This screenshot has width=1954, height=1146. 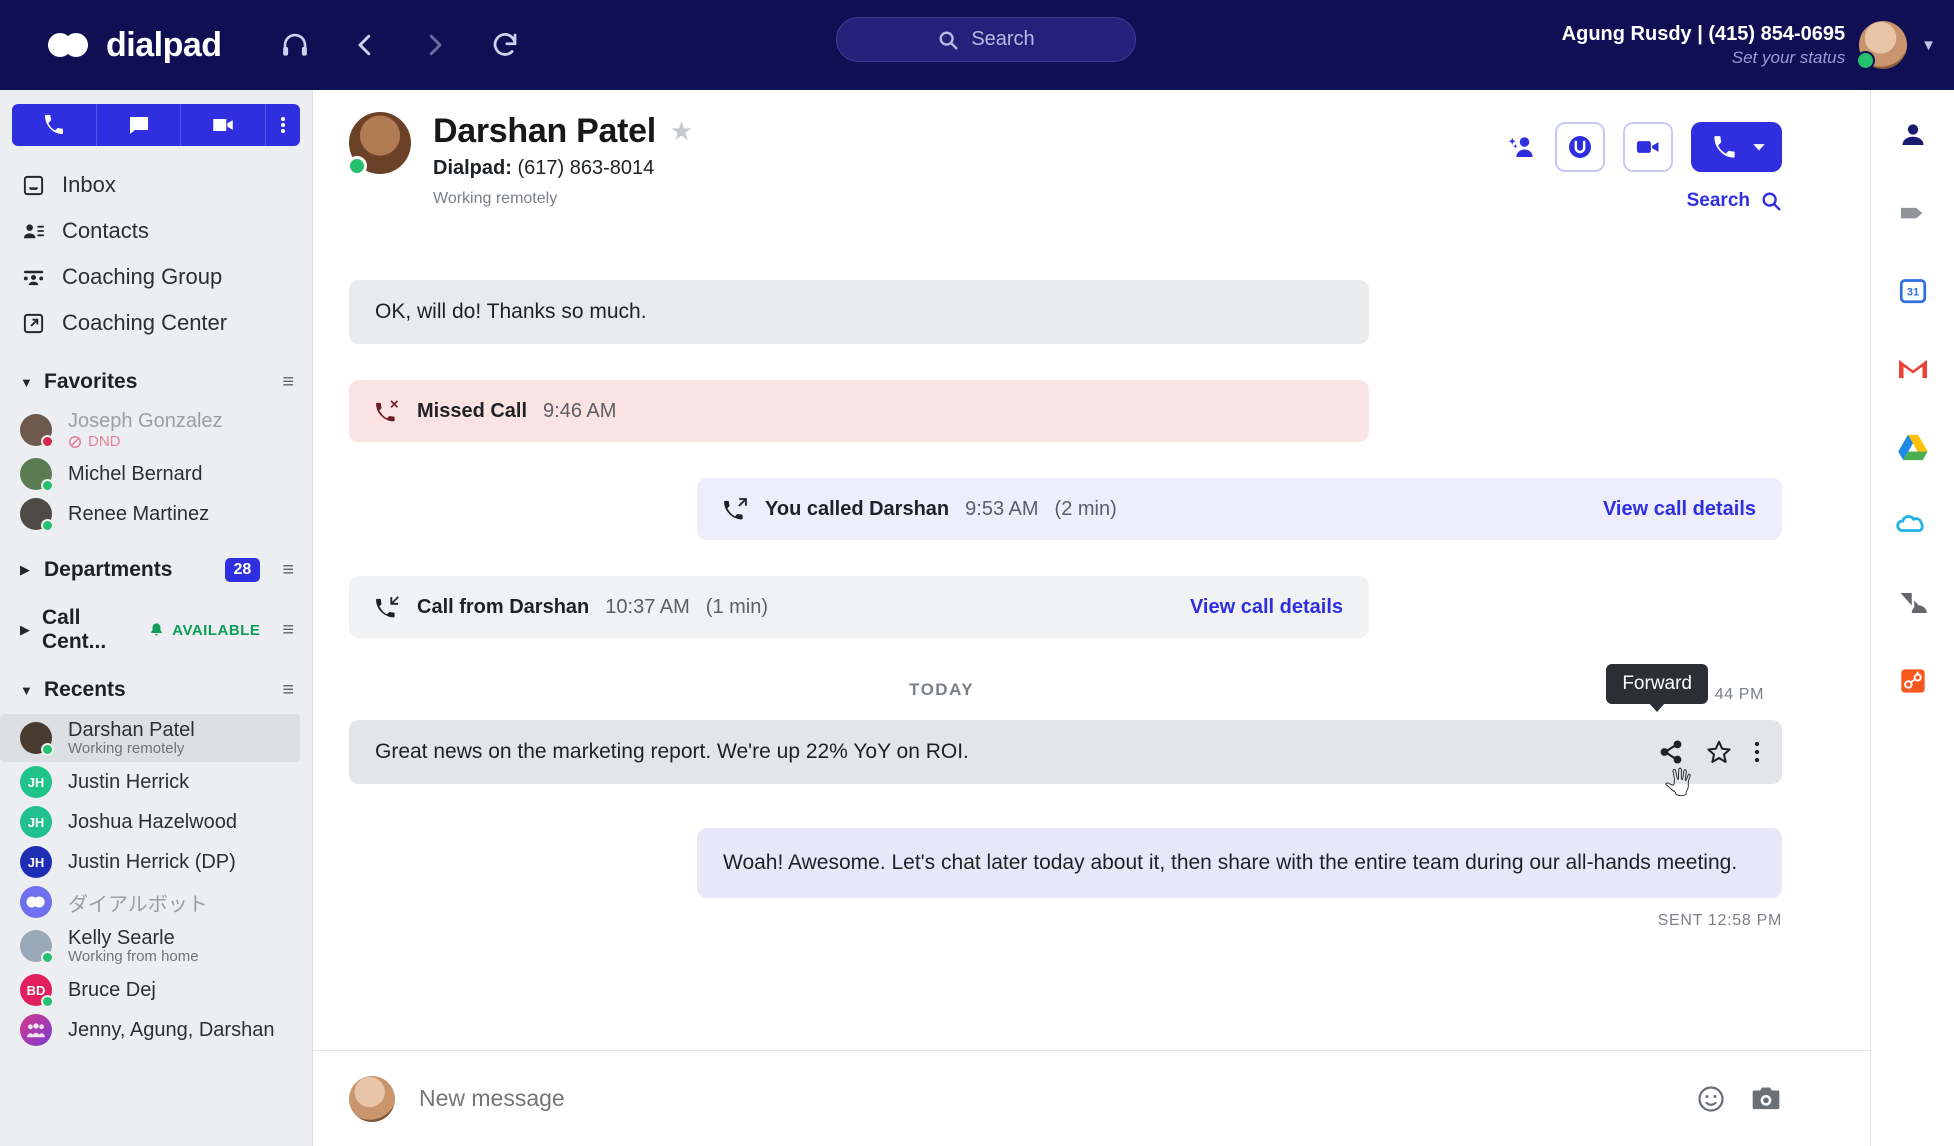 I want to click on favorite-item-joseph-gonzalez: Joseph Gonzalez DND, so click(x=156, y=430).